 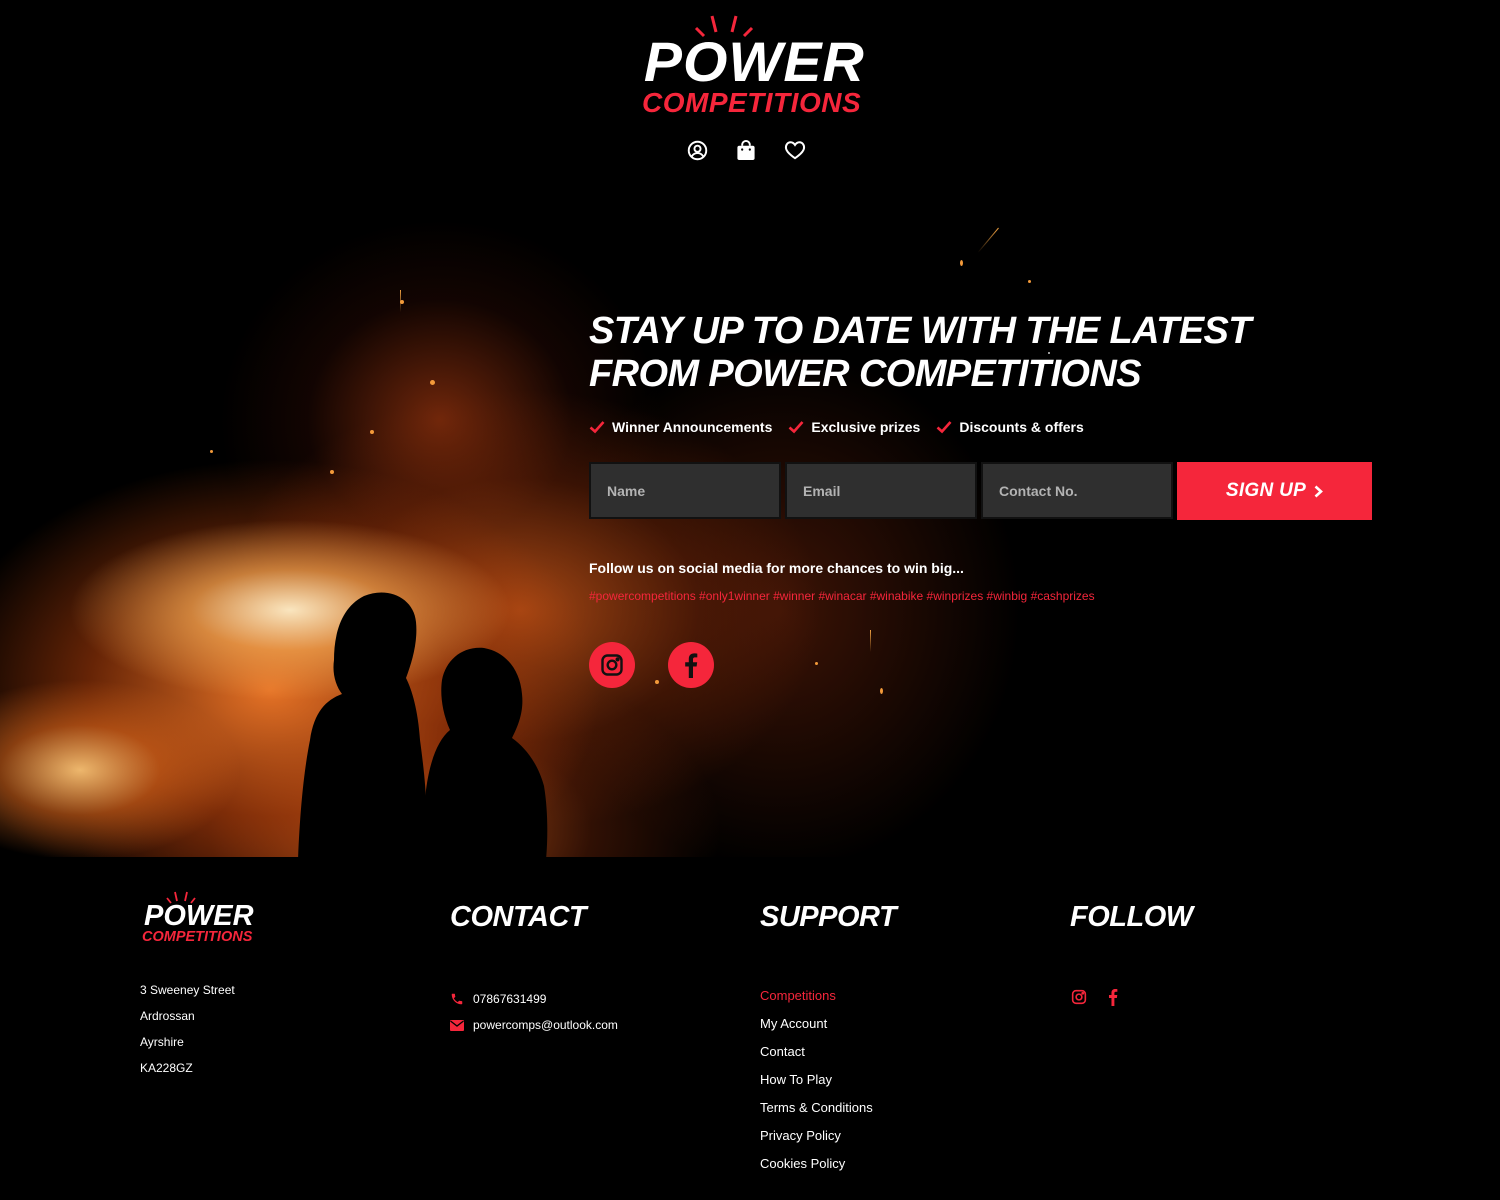 I want to click on support-link-terms: Terms & Conditions, so click(x=816, y=1114).